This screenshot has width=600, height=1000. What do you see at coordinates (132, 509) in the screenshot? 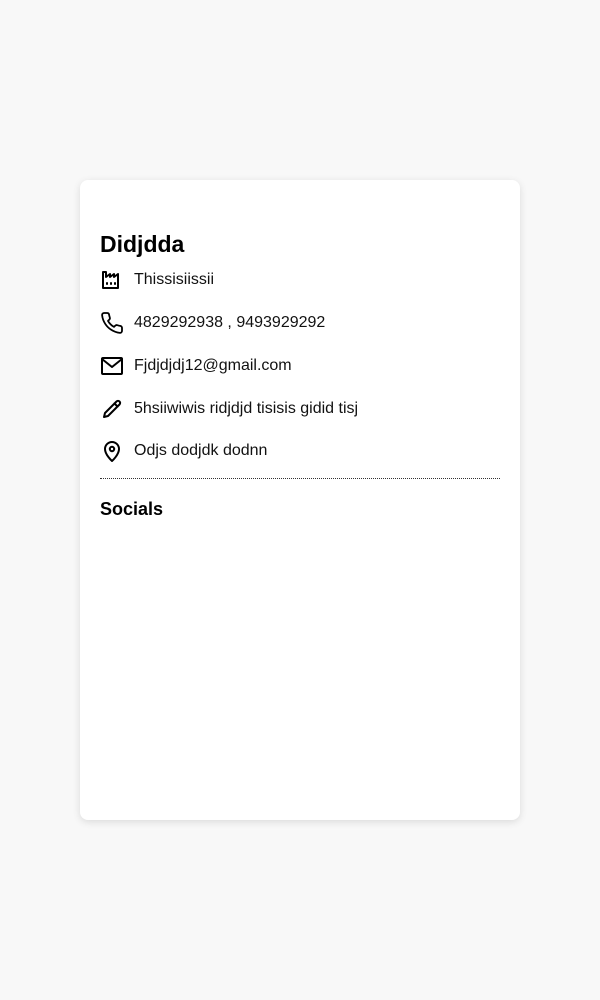
I see `socials-heading: Socials` at bounding box center [132, 509].